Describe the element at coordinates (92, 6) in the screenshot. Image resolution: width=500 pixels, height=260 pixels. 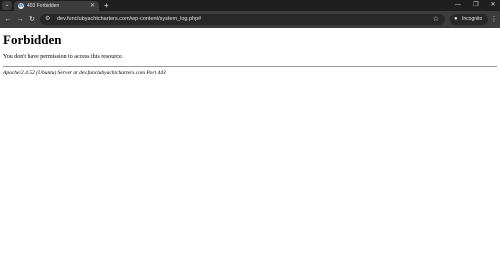
I see `tab-close-icon: ✕` at that location.